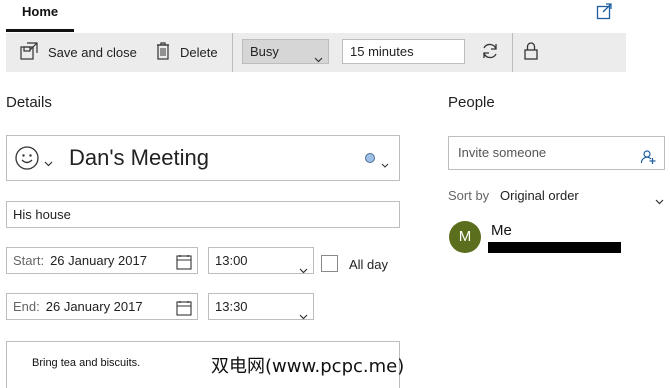 This screenshot has width=670, height=388. I want to click on tab-home: Home, so click(40, 11).